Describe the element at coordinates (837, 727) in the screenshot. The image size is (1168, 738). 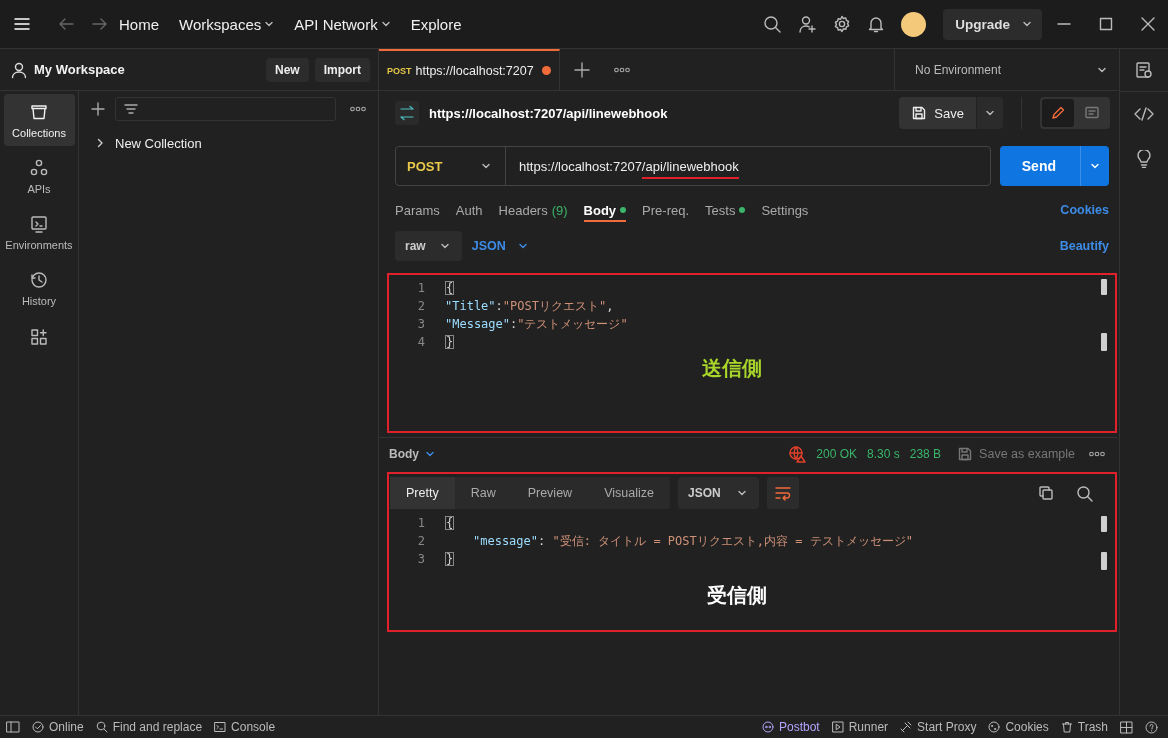
I see `runner-icon` at that location.